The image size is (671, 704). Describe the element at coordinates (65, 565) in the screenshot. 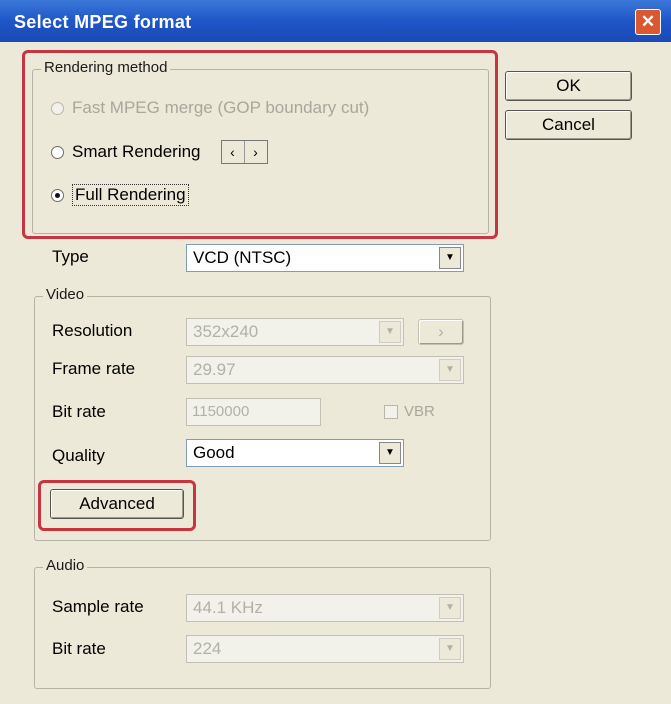

I see `audio-legend: Audio` at that location.